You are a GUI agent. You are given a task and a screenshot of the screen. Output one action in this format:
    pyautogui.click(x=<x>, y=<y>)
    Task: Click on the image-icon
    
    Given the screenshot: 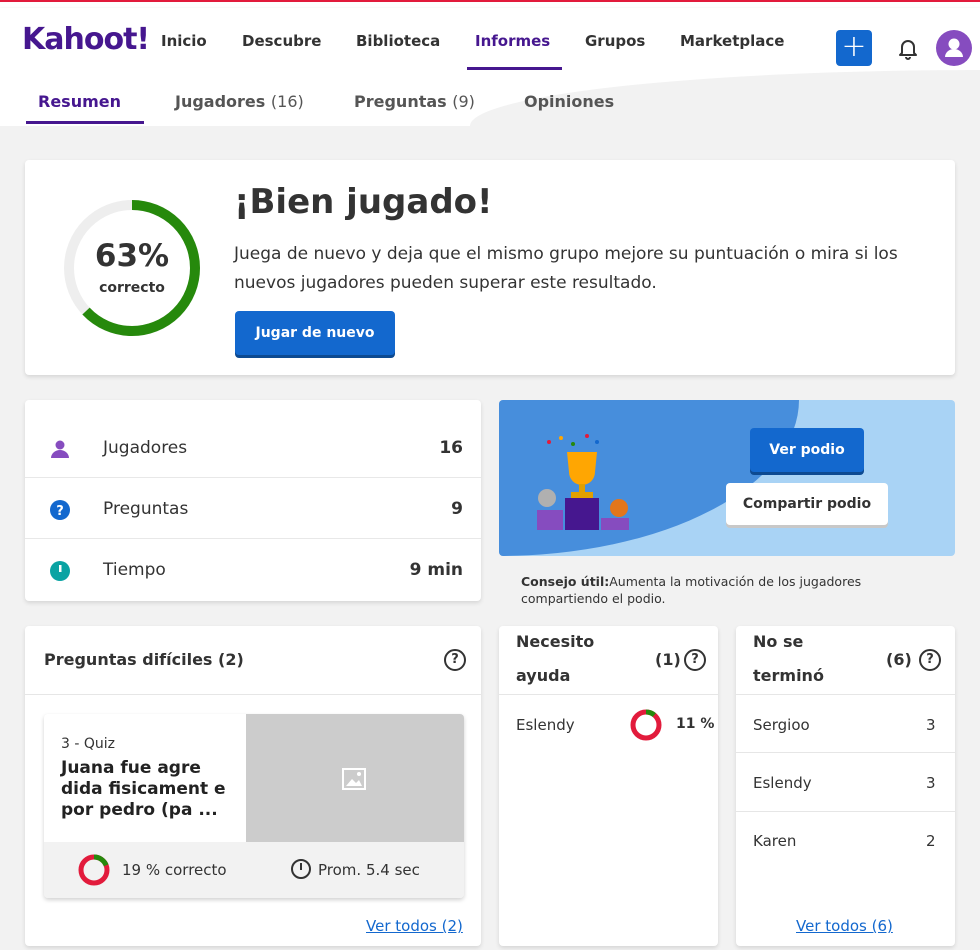 What is the action you would take?
    pyautogui.click(x=354, y=779)
    